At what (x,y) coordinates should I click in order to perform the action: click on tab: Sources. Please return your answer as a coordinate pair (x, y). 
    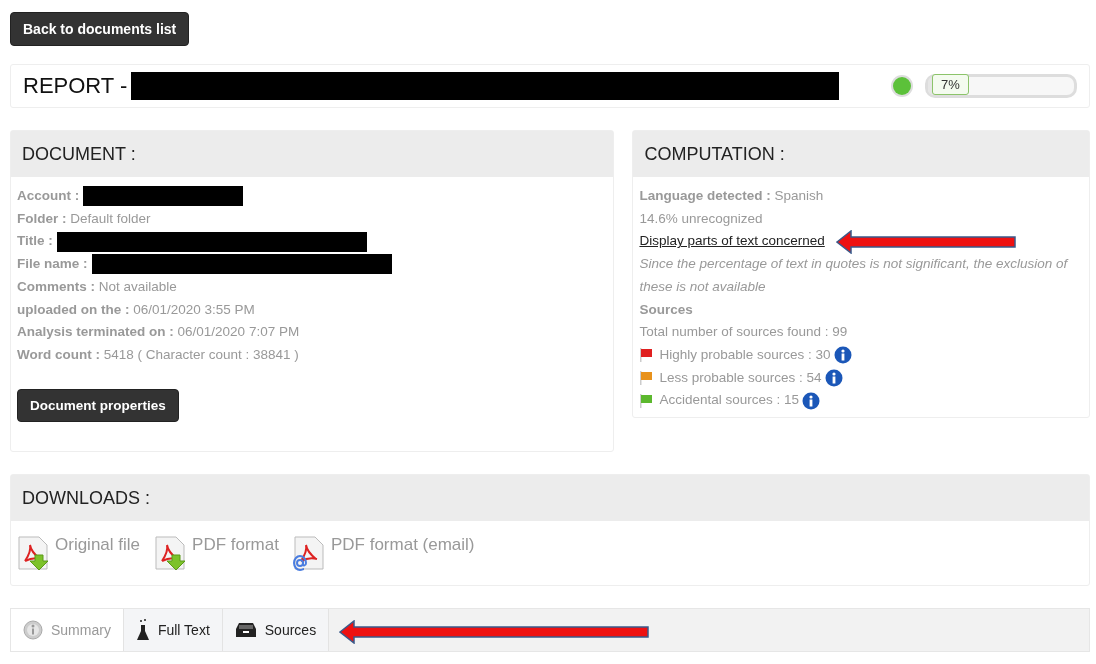
    Looking at the image, I should click on (276, 630).